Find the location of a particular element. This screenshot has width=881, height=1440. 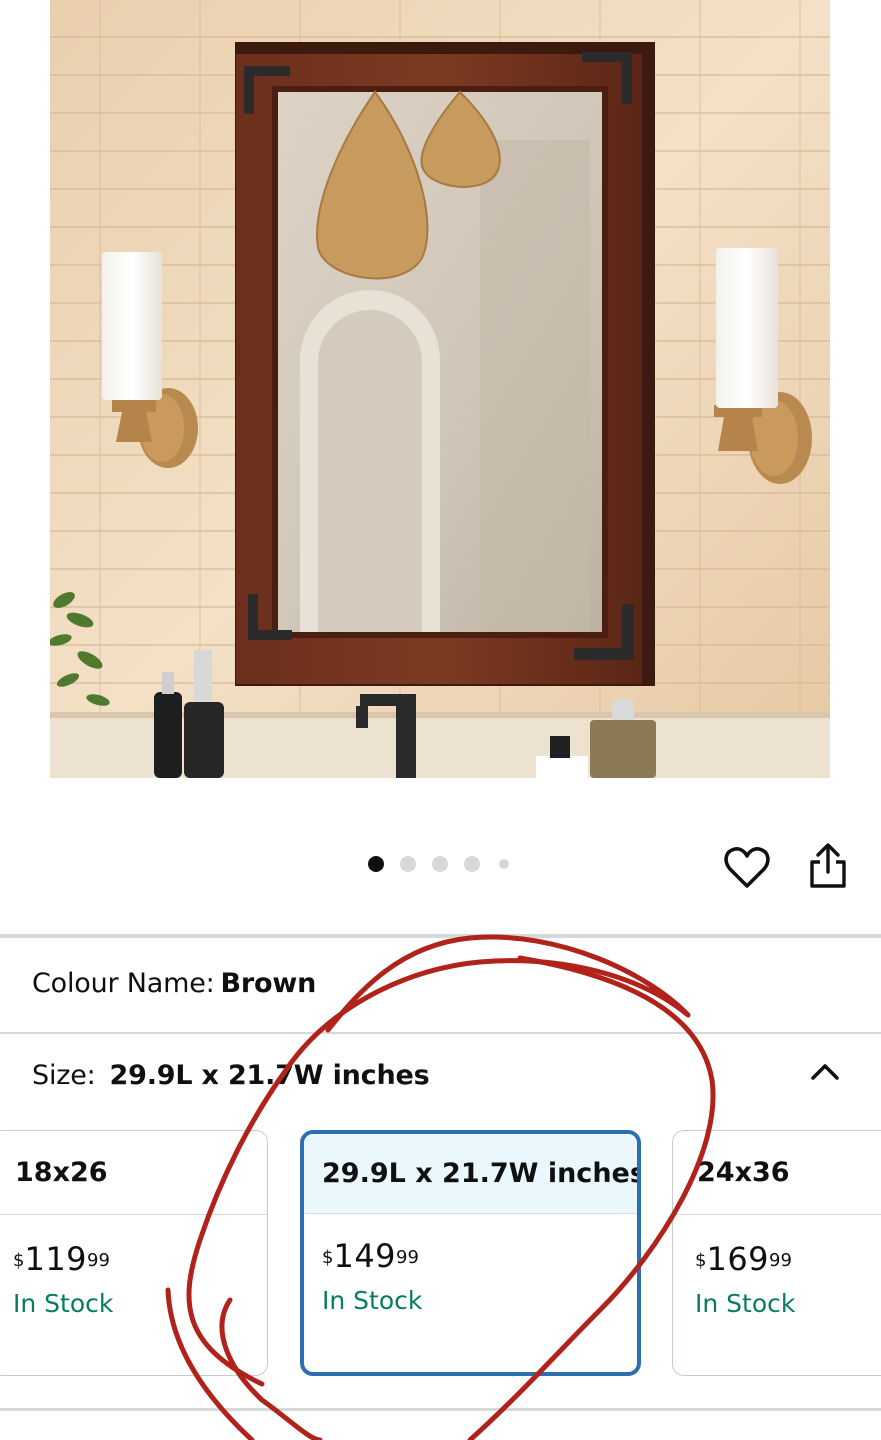

size-variation-row: Size: 29.9L x 21.7W inches is located at coordinates (231, 1075).